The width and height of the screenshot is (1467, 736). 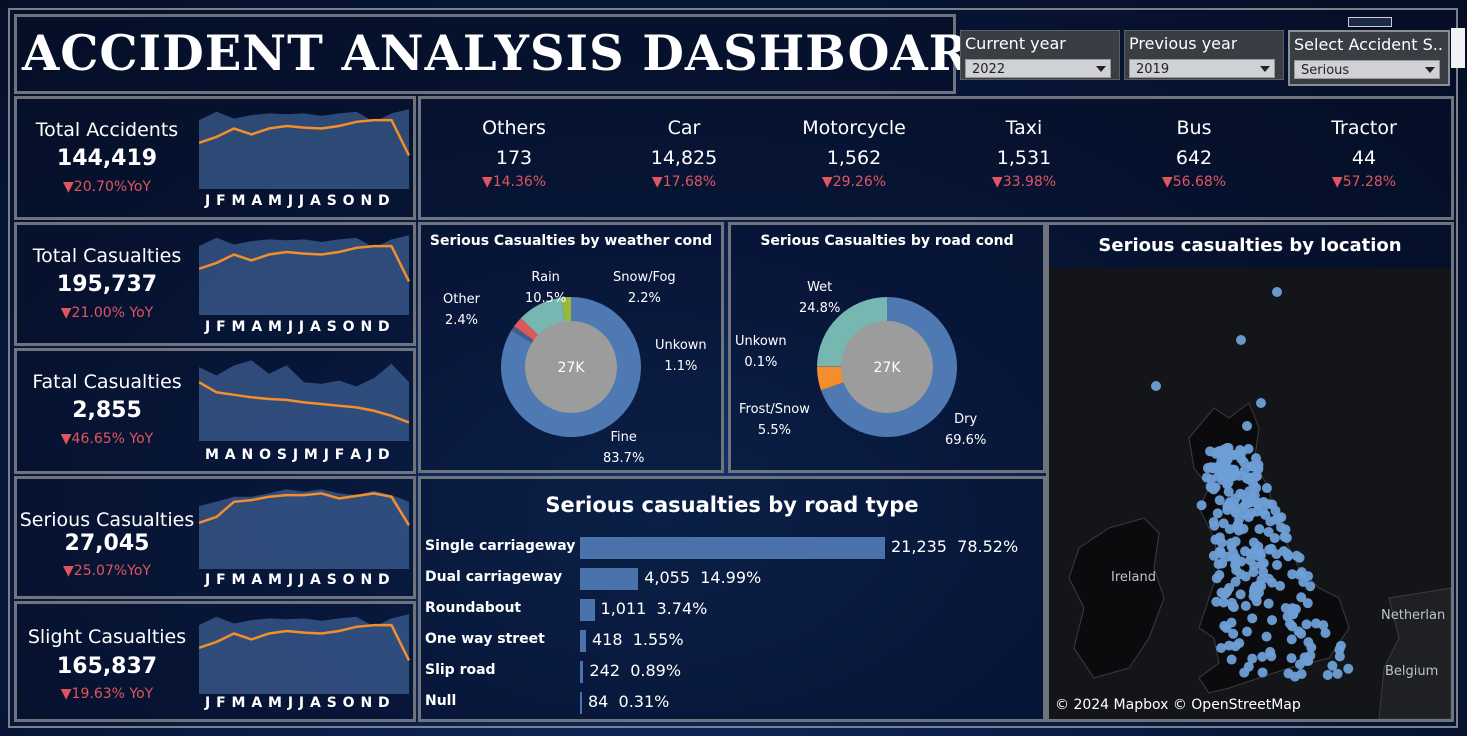 What do you see at coordinates (107, 520) in the screenshot?
I see `kpi-name: Serious Casualties` at bounding box center [107, 520].